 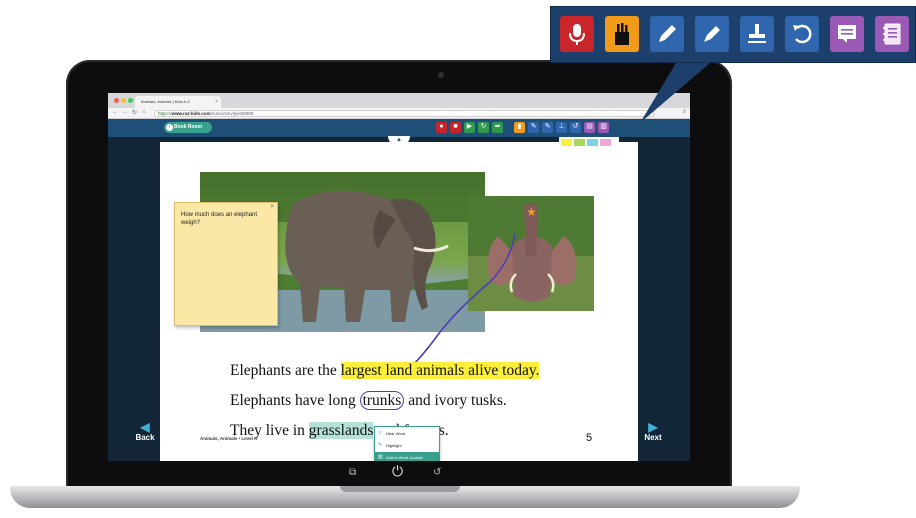 I want to click on callout-pointer, so click(x=675, y=93).